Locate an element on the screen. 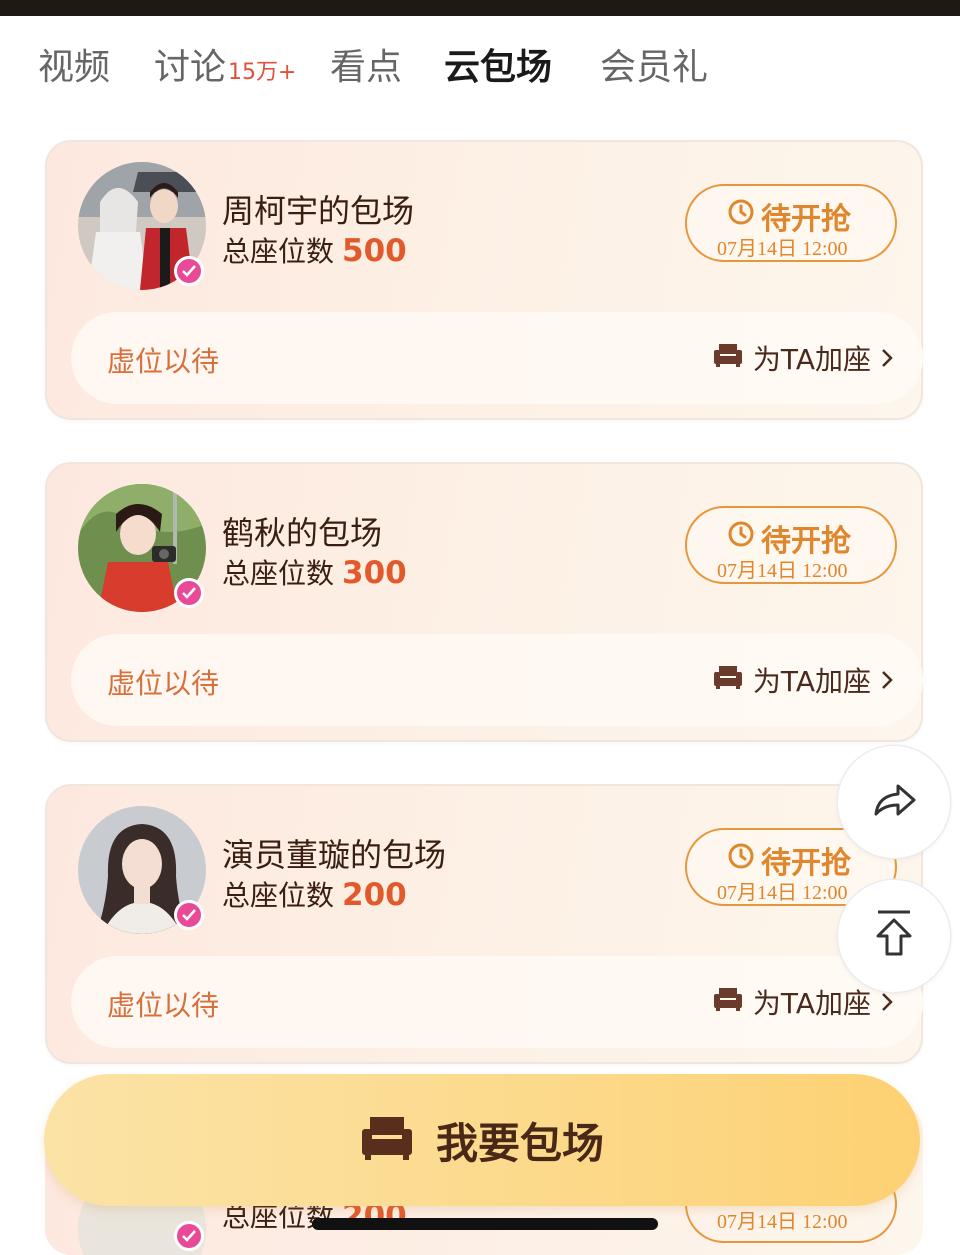  back-to-top-button is located at coordinates (894, 936).